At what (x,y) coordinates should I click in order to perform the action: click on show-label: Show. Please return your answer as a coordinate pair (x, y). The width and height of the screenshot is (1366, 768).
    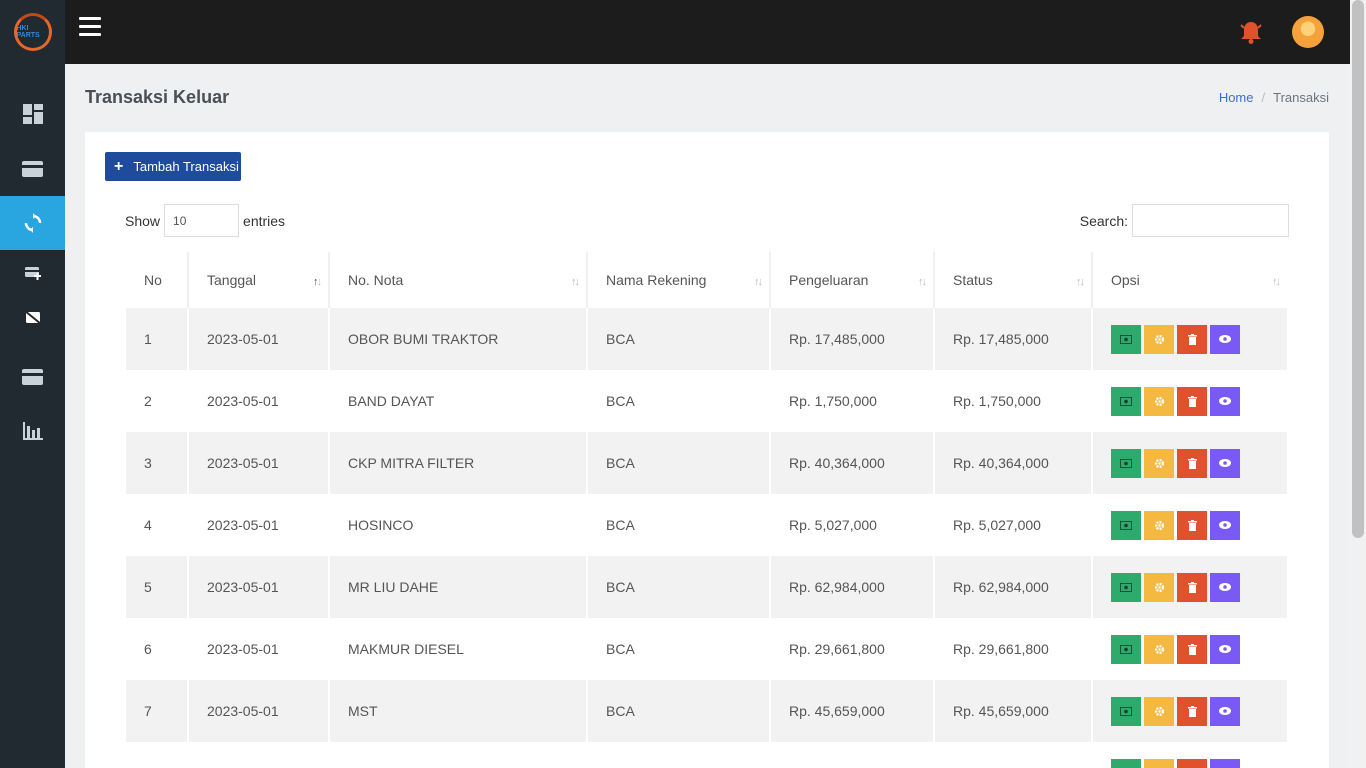
    Looking at the image, I should click on (143, 220).